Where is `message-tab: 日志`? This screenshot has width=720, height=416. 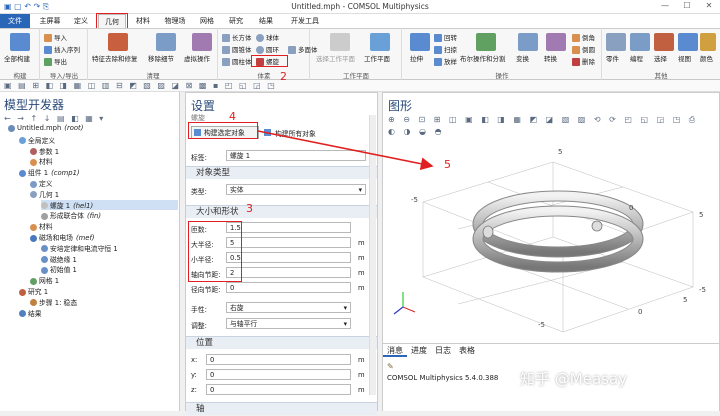 message-tab: 日志 is located at coordinates (443, 350).